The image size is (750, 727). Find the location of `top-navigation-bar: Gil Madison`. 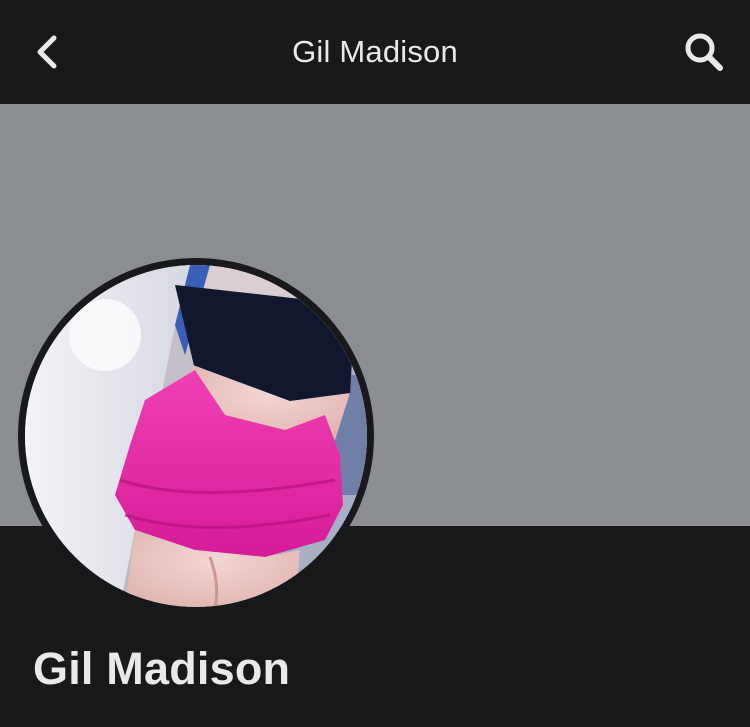

top-navigation-bar: Gil Madison is located at coordinates (375, 52).